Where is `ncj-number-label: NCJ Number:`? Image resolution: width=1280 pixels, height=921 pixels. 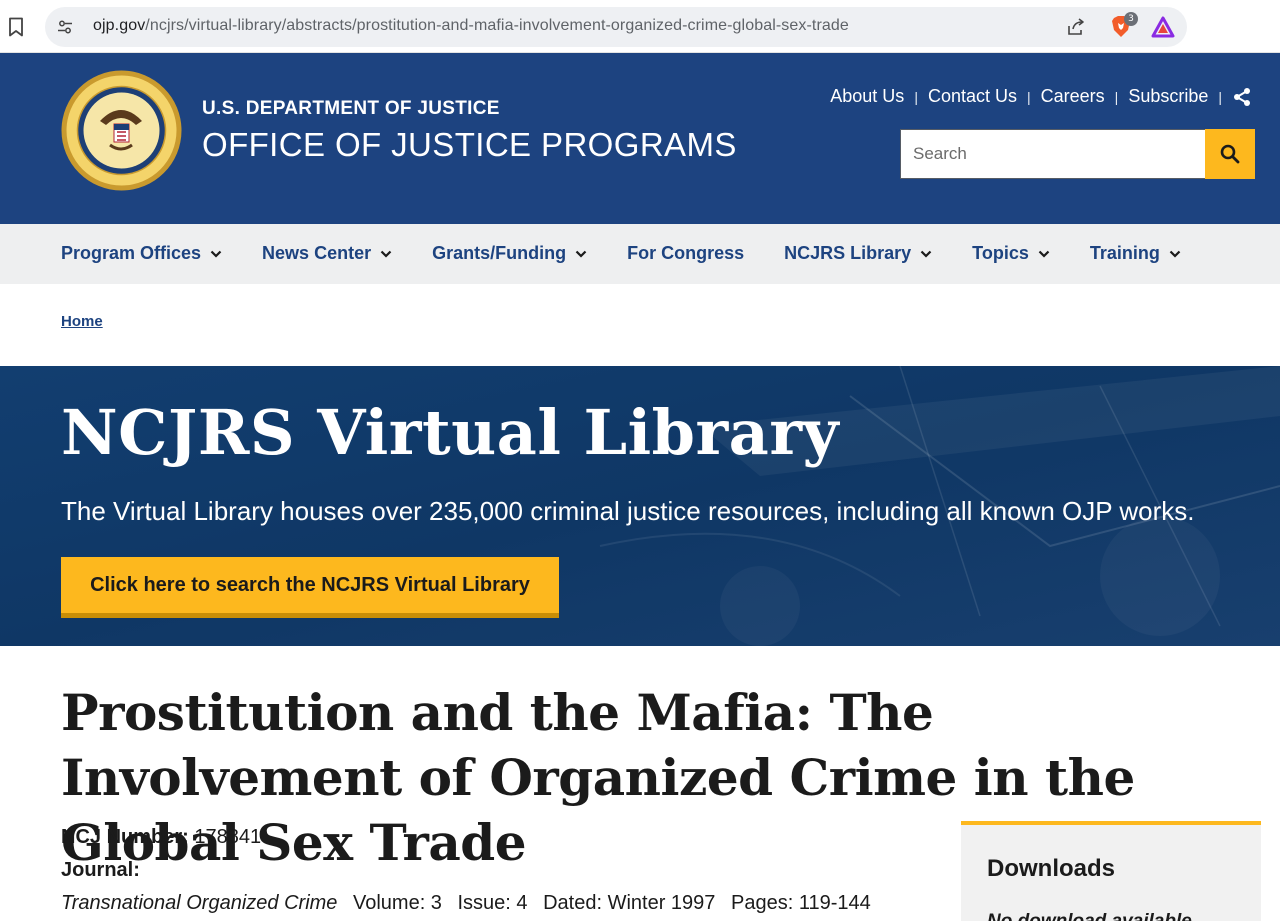
ncj-number-label: NCJ Number: is located at coordinates (125, 837).